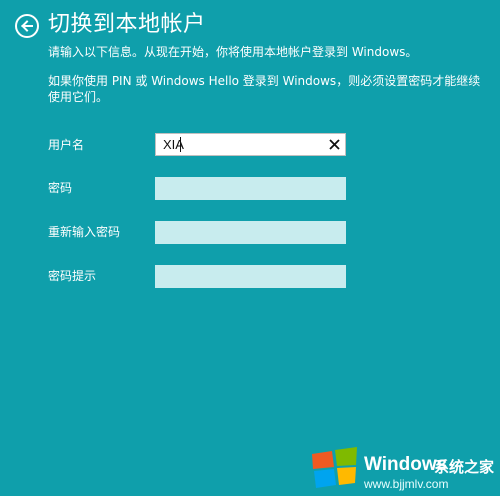  I want to click on clear-icon, so click(334, 144).